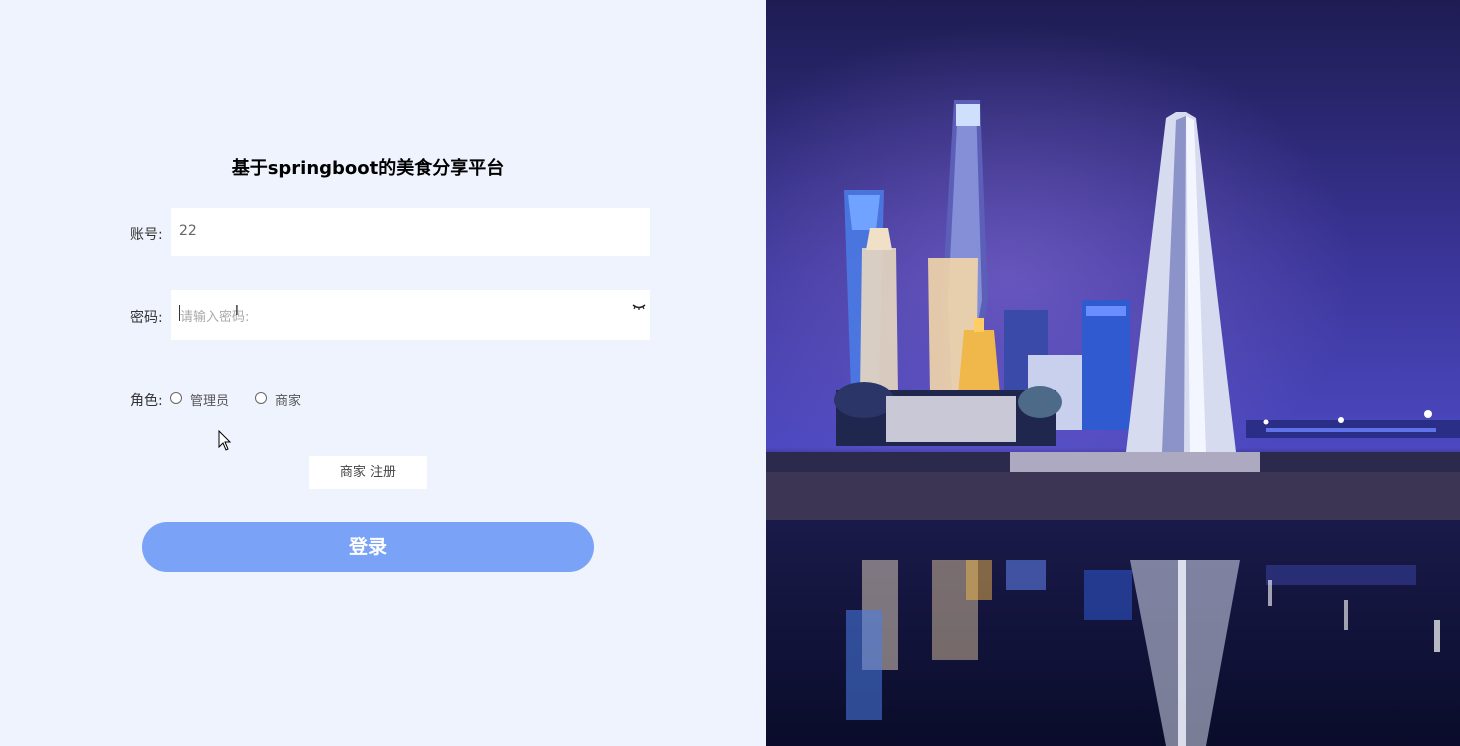 This screenshot has height=746, width=1460. Describe the element at coordinates (261, 398) in the screenshot. I see `radio-merchant` at that location.